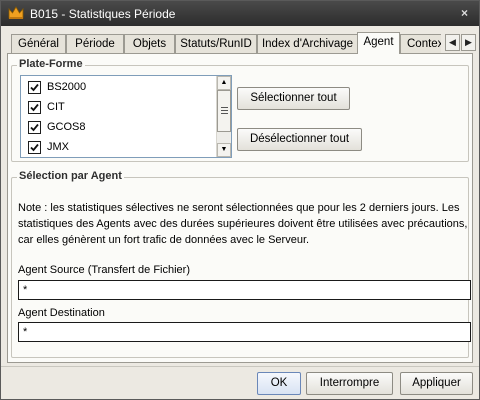 The width and height of the screenshot is (480, 400). What do you see at coordinates (67, 87) in the screenshot?
I see `platform-label: BS2000` at bounding box center [67, 87].